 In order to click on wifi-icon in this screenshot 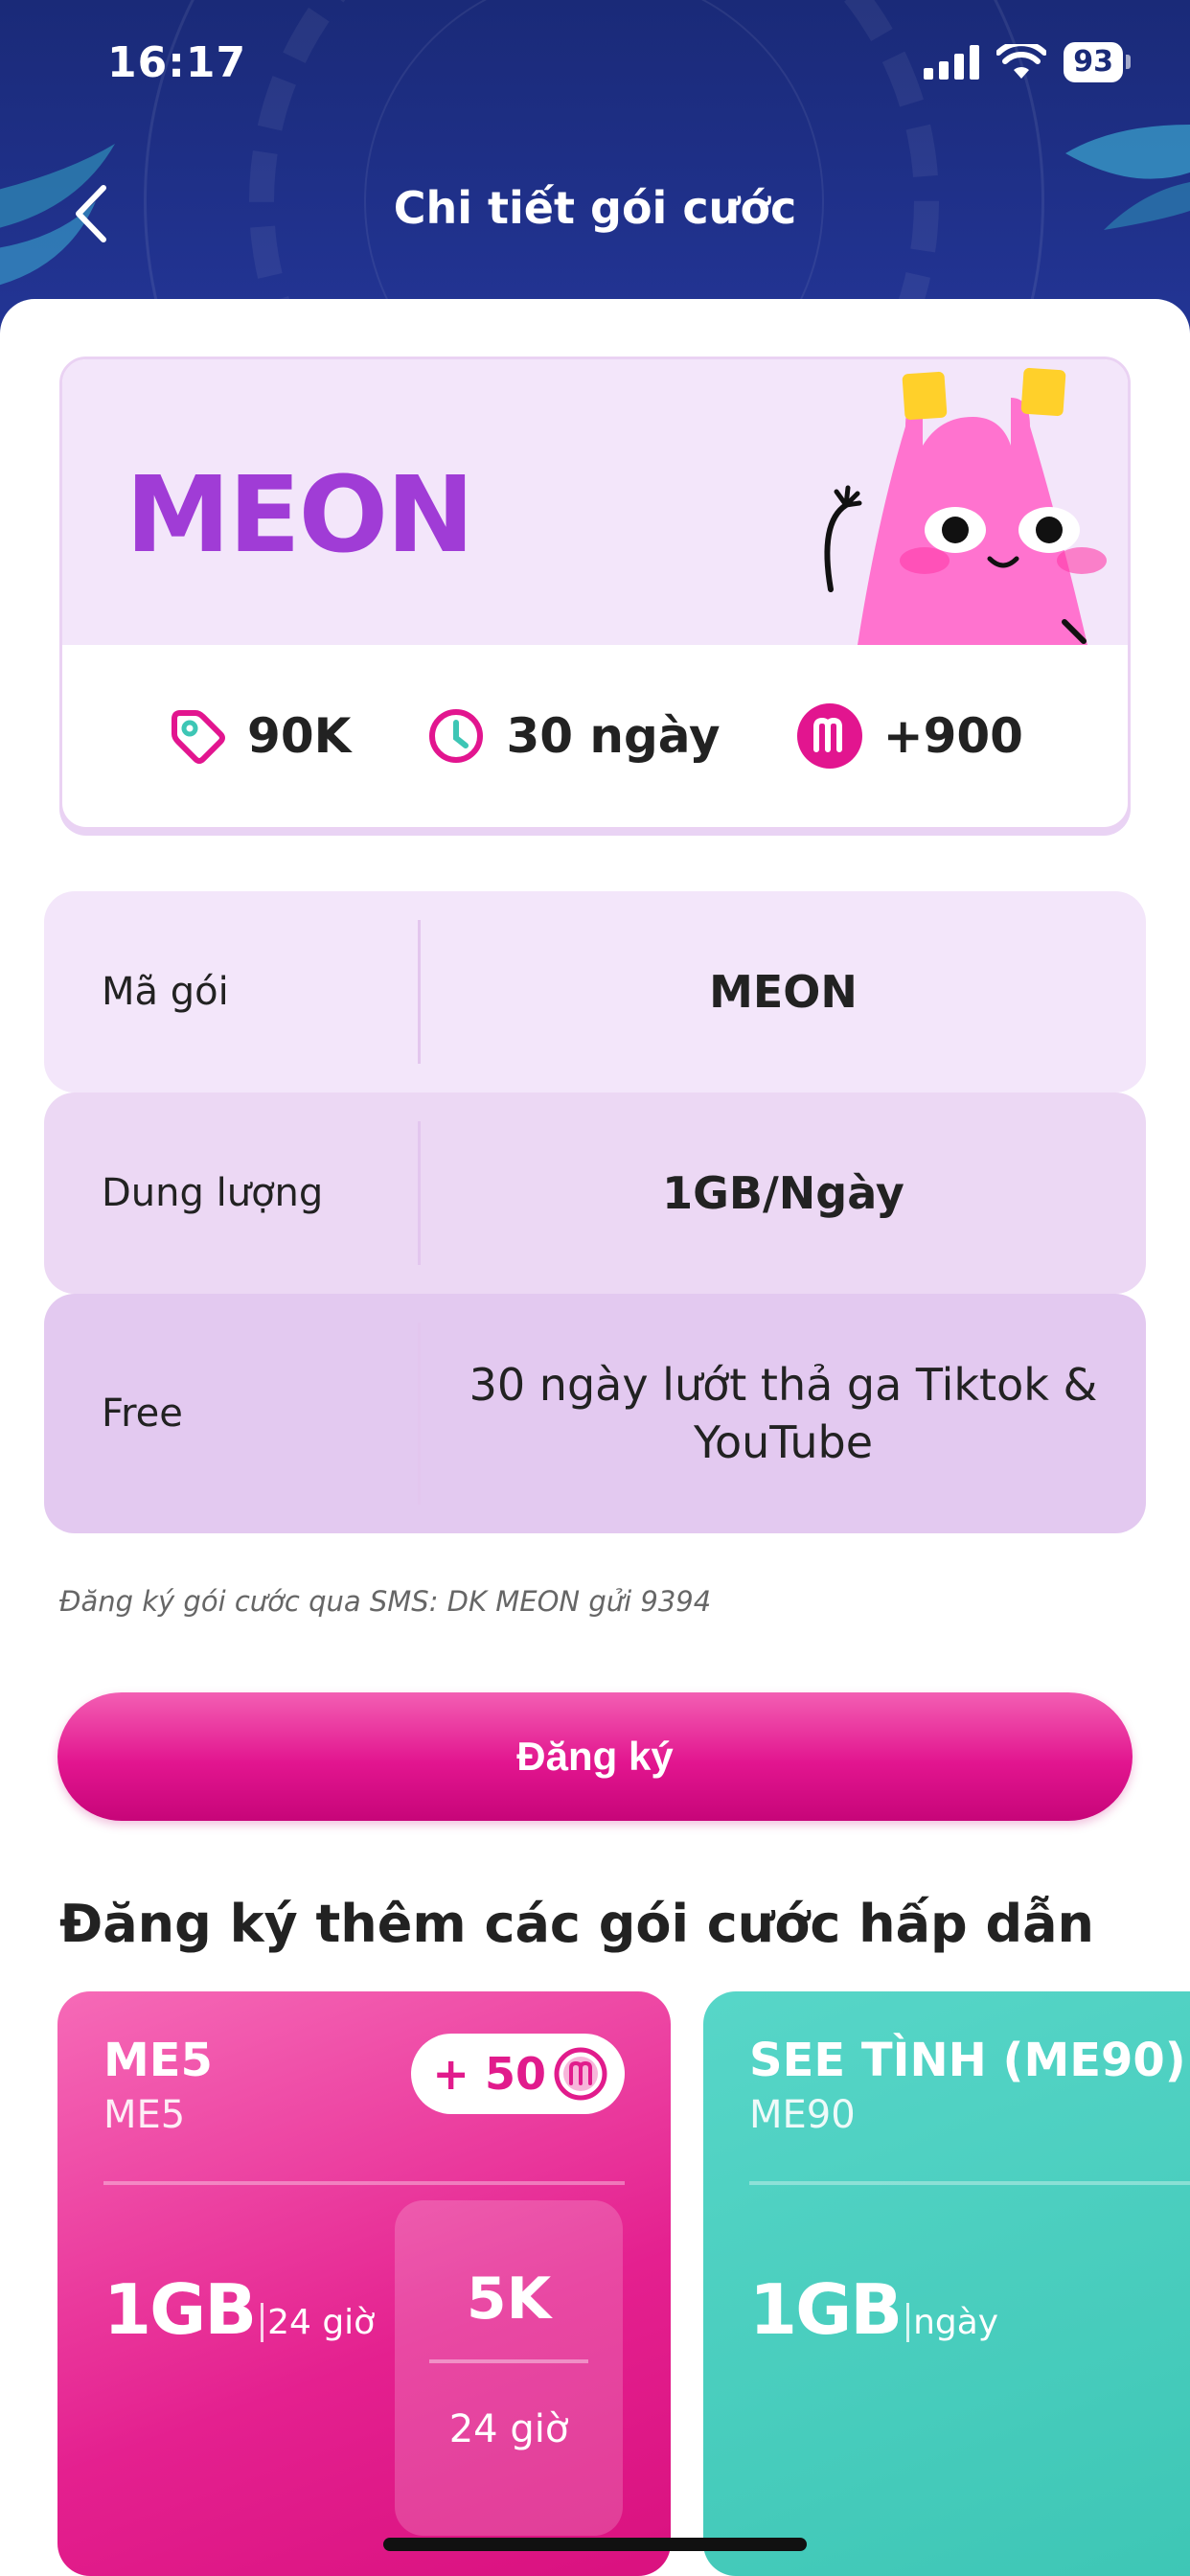, I will do `click(1021, 62)`.